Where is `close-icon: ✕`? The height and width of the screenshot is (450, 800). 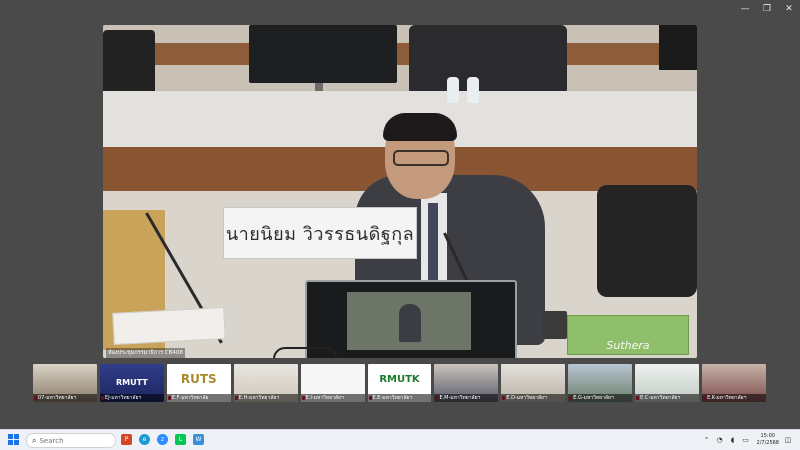
close-icon: ✕ is located at coordinates (789, 9).